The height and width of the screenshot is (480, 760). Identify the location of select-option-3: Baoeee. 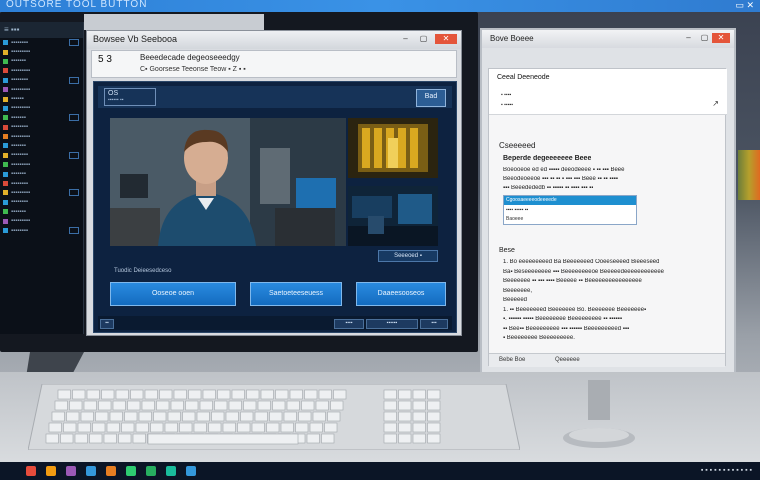
(514, 219).